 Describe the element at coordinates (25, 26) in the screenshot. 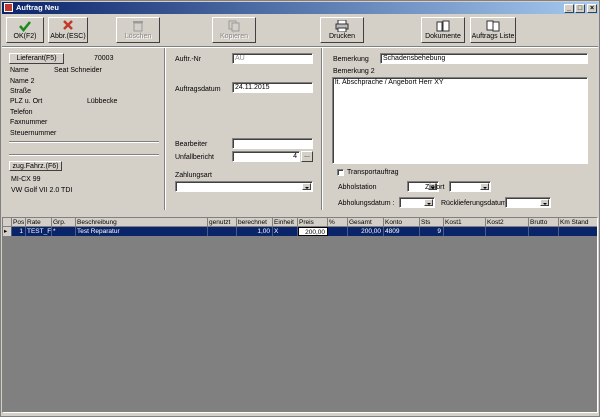

I see `check-icon` at that location.